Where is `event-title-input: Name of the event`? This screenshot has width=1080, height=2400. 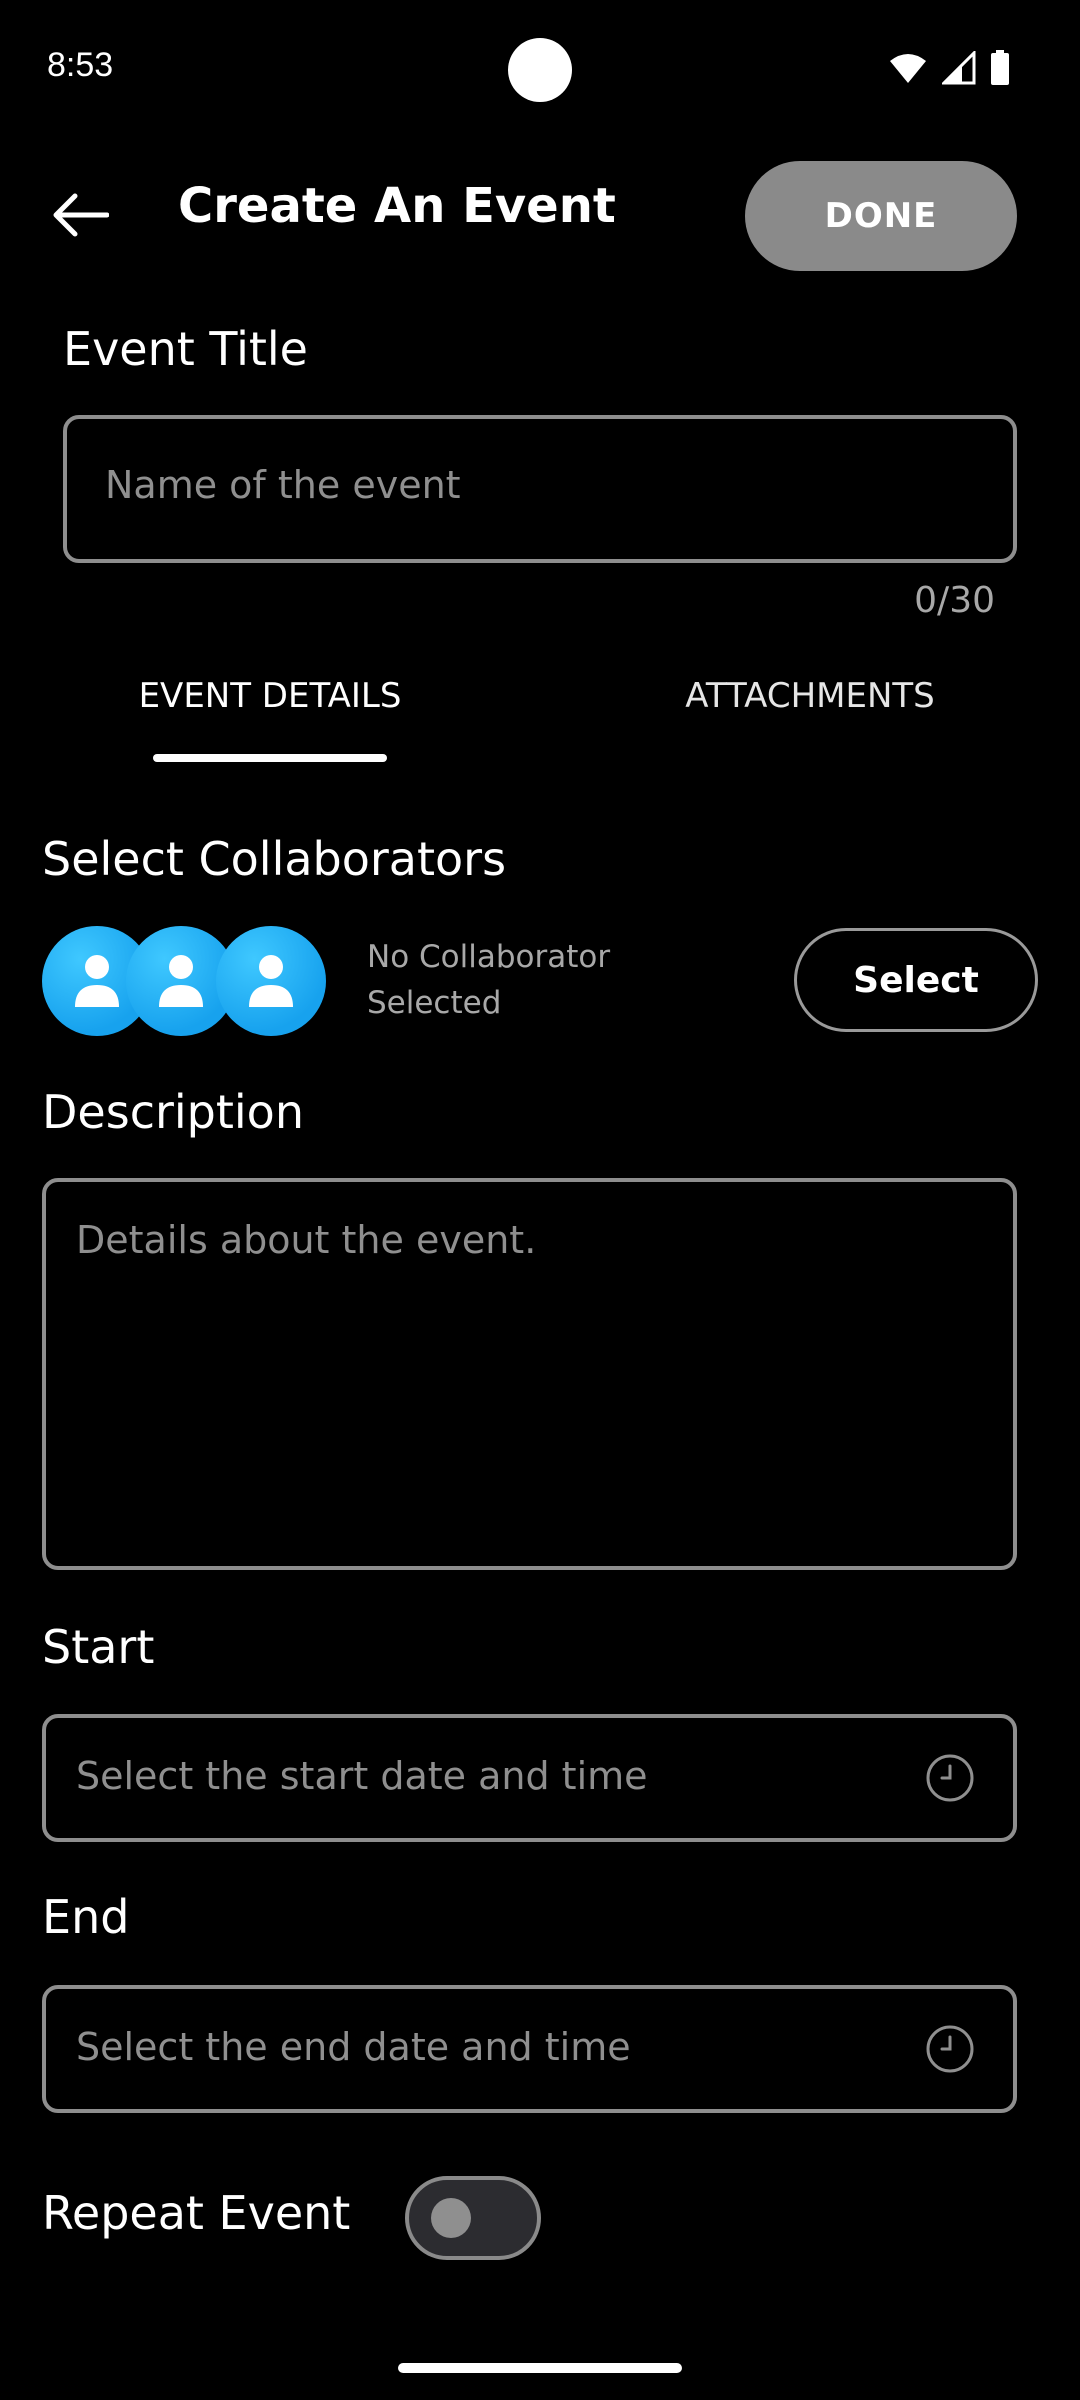
event-title-input: Name of the event is located at coordinates (540, 489).